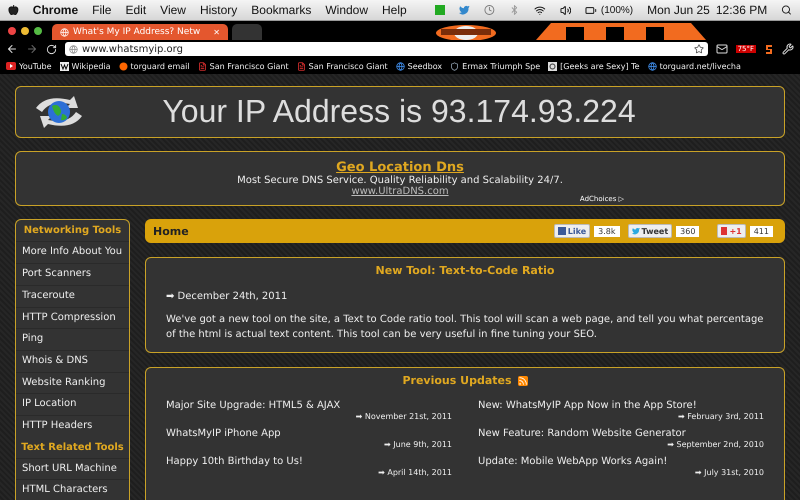  Describe the element at coordinates (394, 10) in the screenshot. I see `menu-item: Help` at that location.